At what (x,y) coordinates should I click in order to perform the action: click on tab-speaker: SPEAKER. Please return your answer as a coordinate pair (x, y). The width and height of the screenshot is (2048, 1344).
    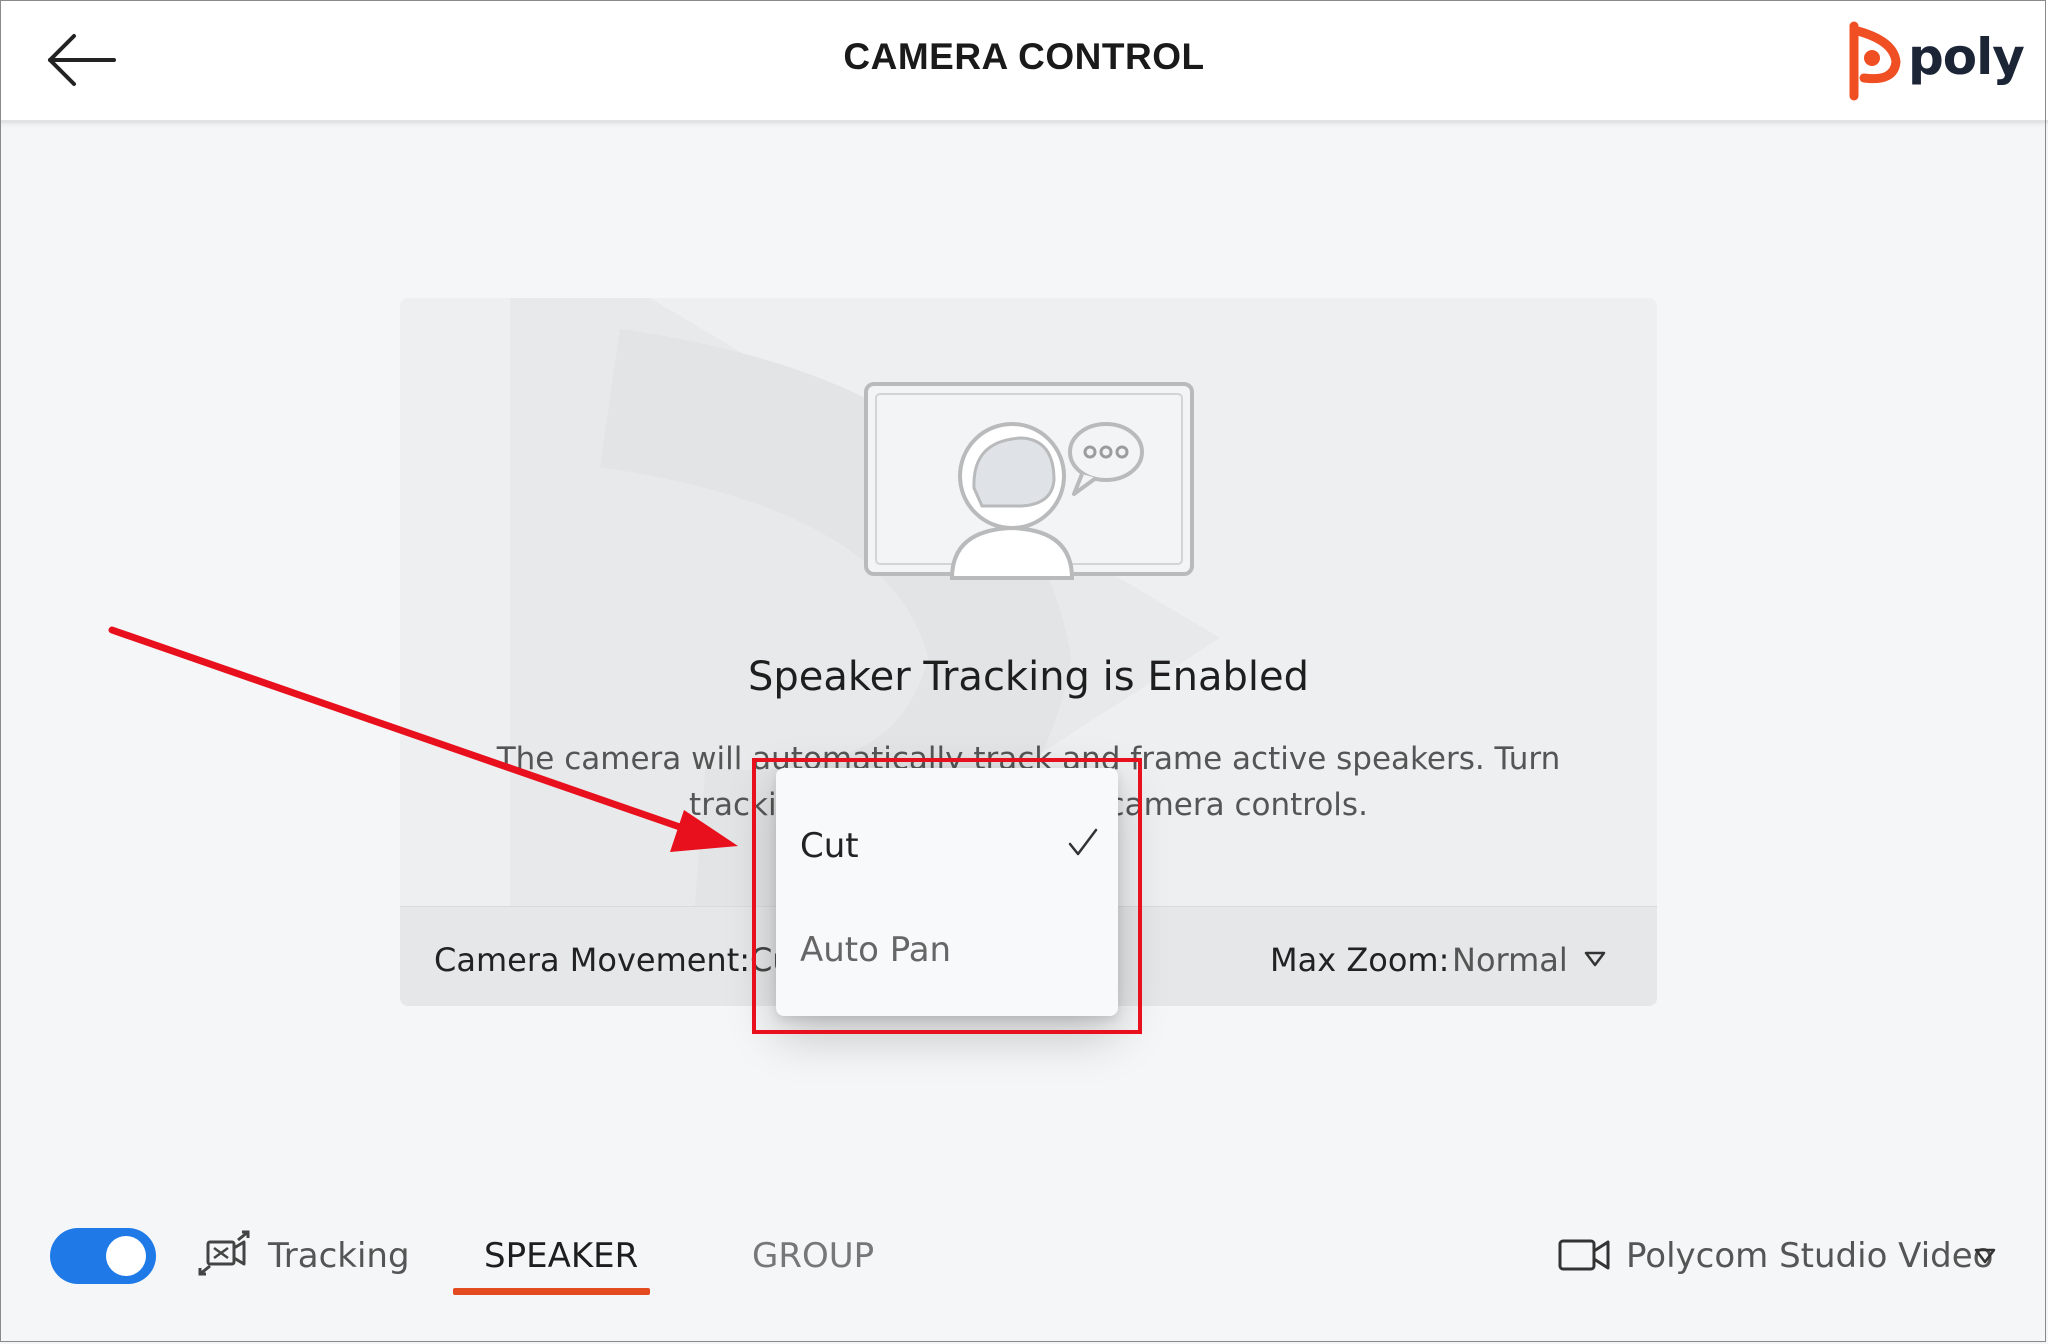
    Looking at the image, I should click on (561, 1256).